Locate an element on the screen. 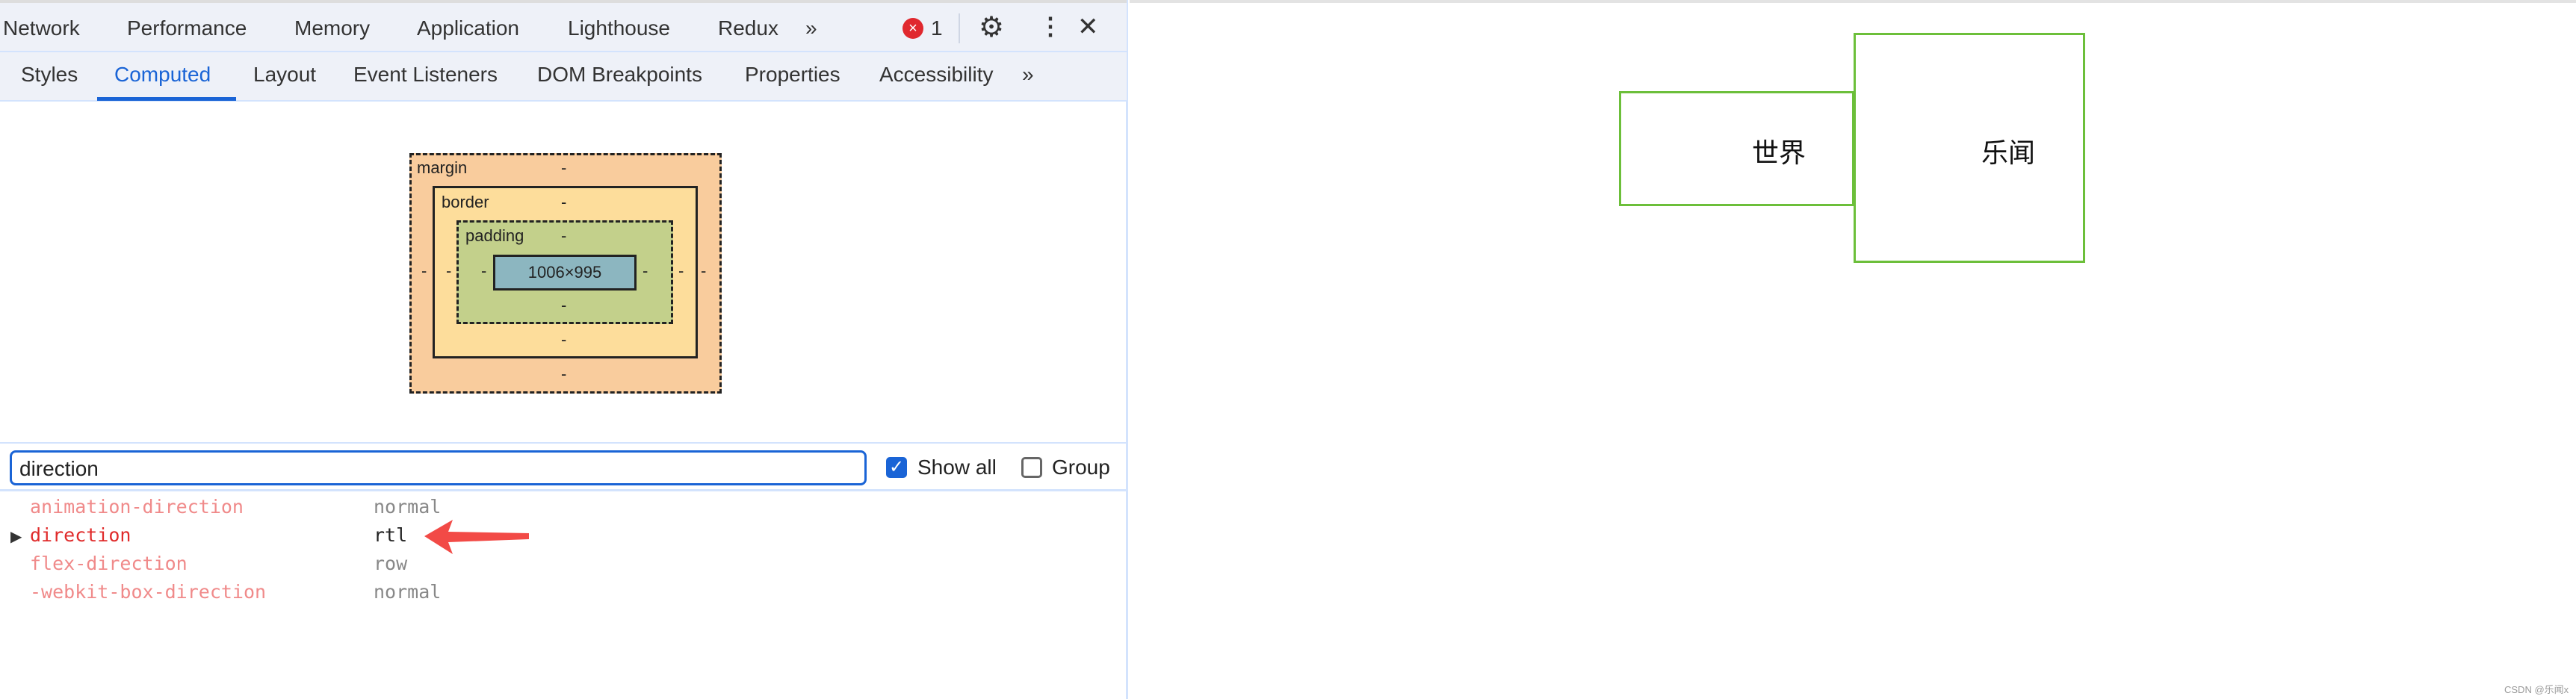 The width and height of the screenshot is (2576, 699). property-name: flex-direction is located at coordinates (109, 563).